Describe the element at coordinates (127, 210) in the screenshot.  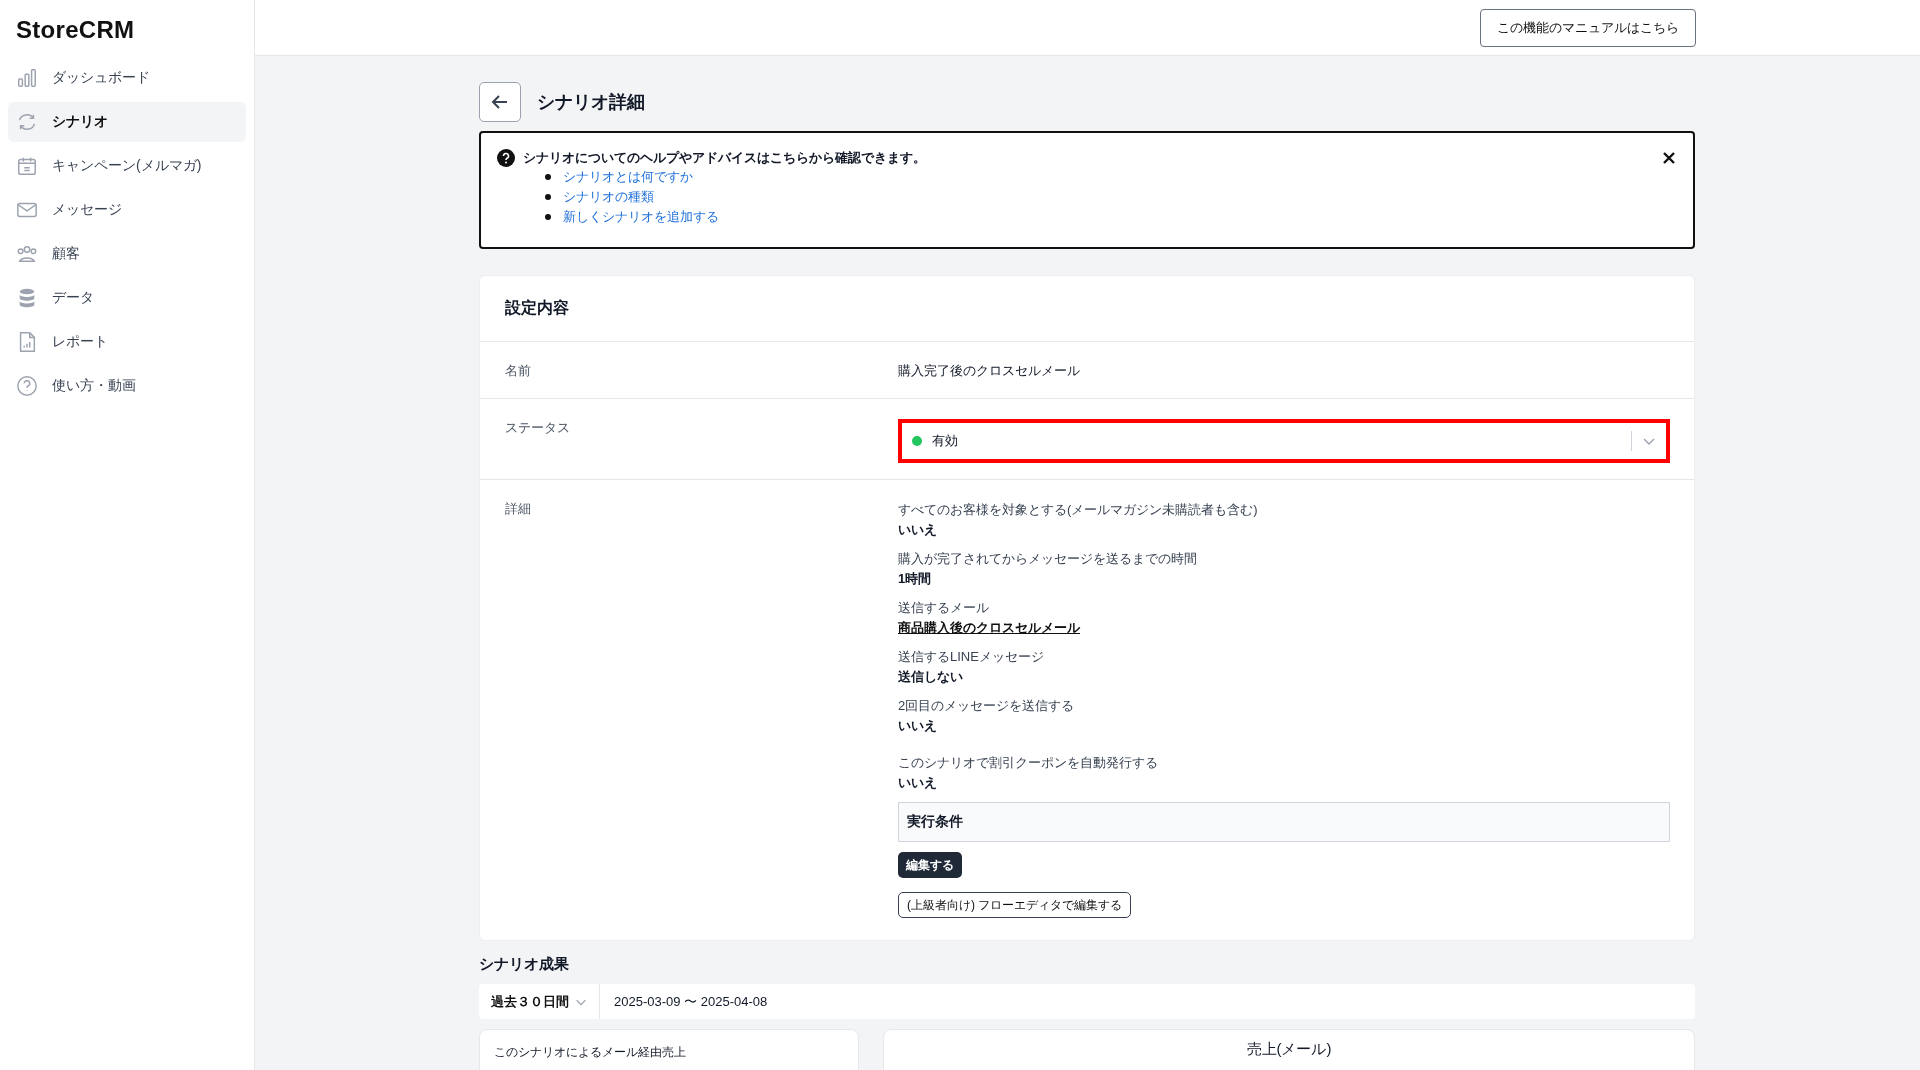
I see `sidebar-item: メッセージ` at that location.